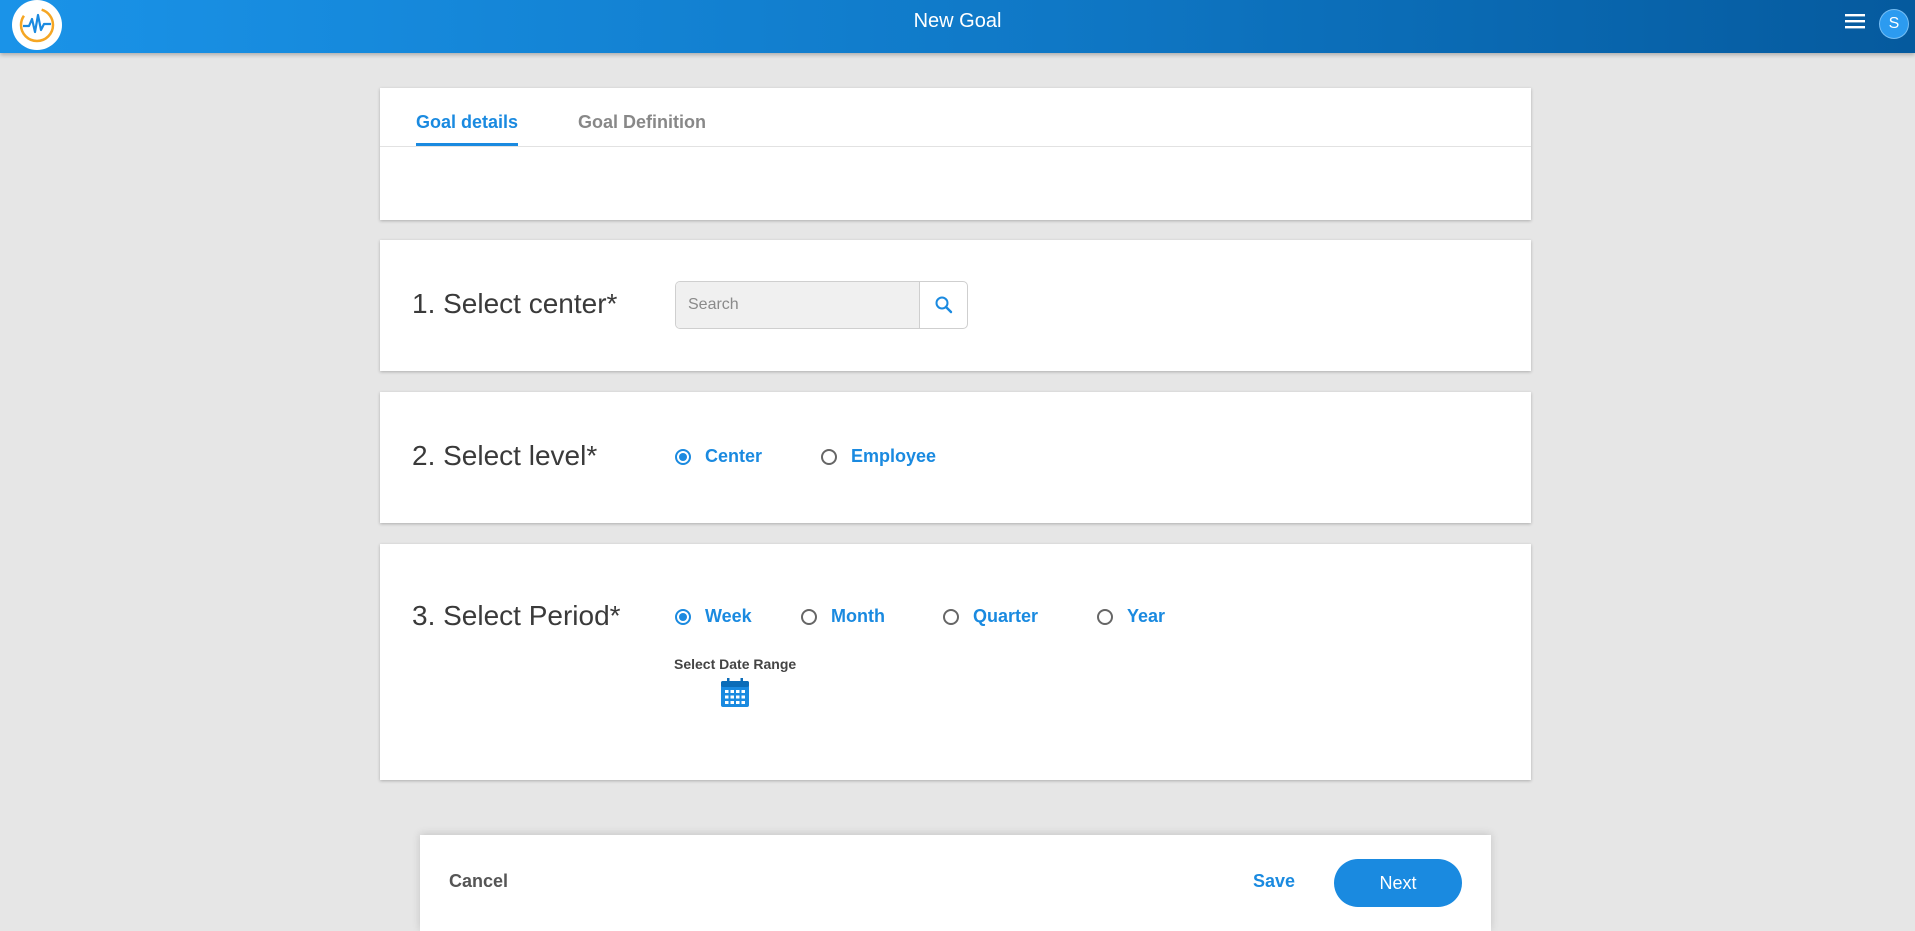 This screenshot has height=931, width=1915. I want to click on radio-label: Center, so click(733, 456).